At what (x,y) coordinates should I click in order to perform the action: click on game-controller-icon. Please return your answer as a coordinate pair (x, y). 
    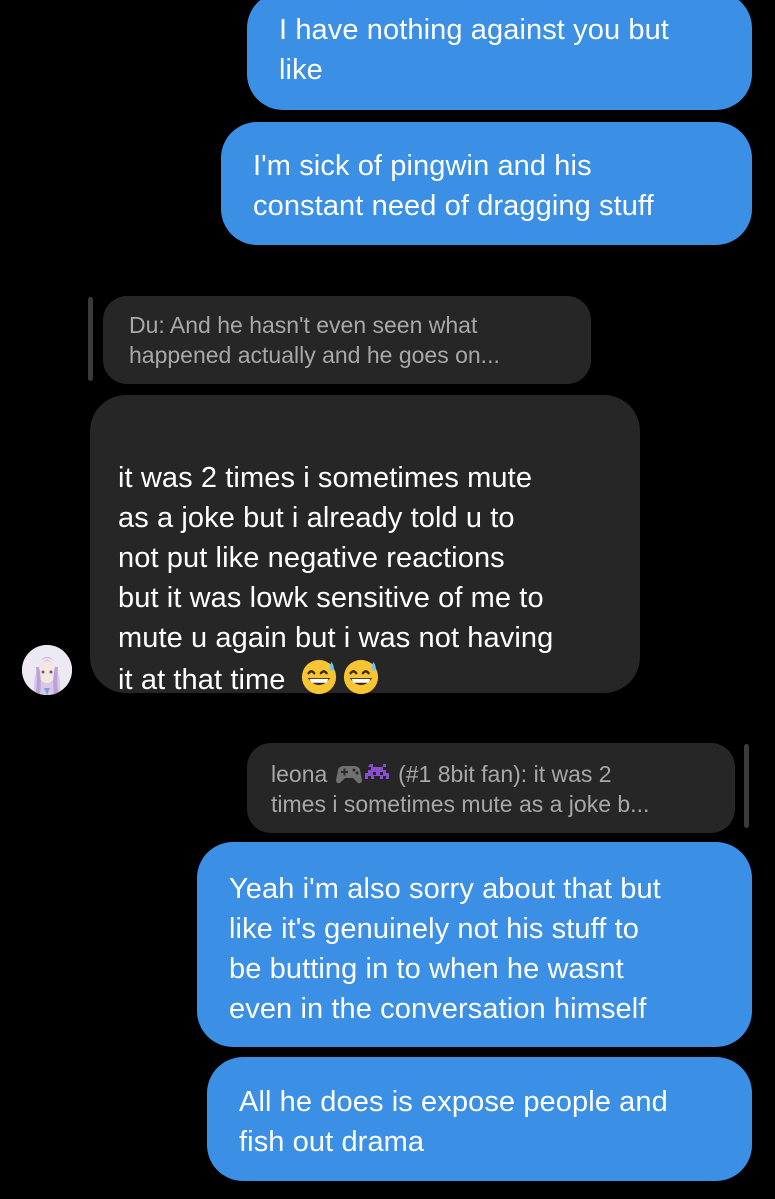
    Looking at the image, I should click on (348, 775).